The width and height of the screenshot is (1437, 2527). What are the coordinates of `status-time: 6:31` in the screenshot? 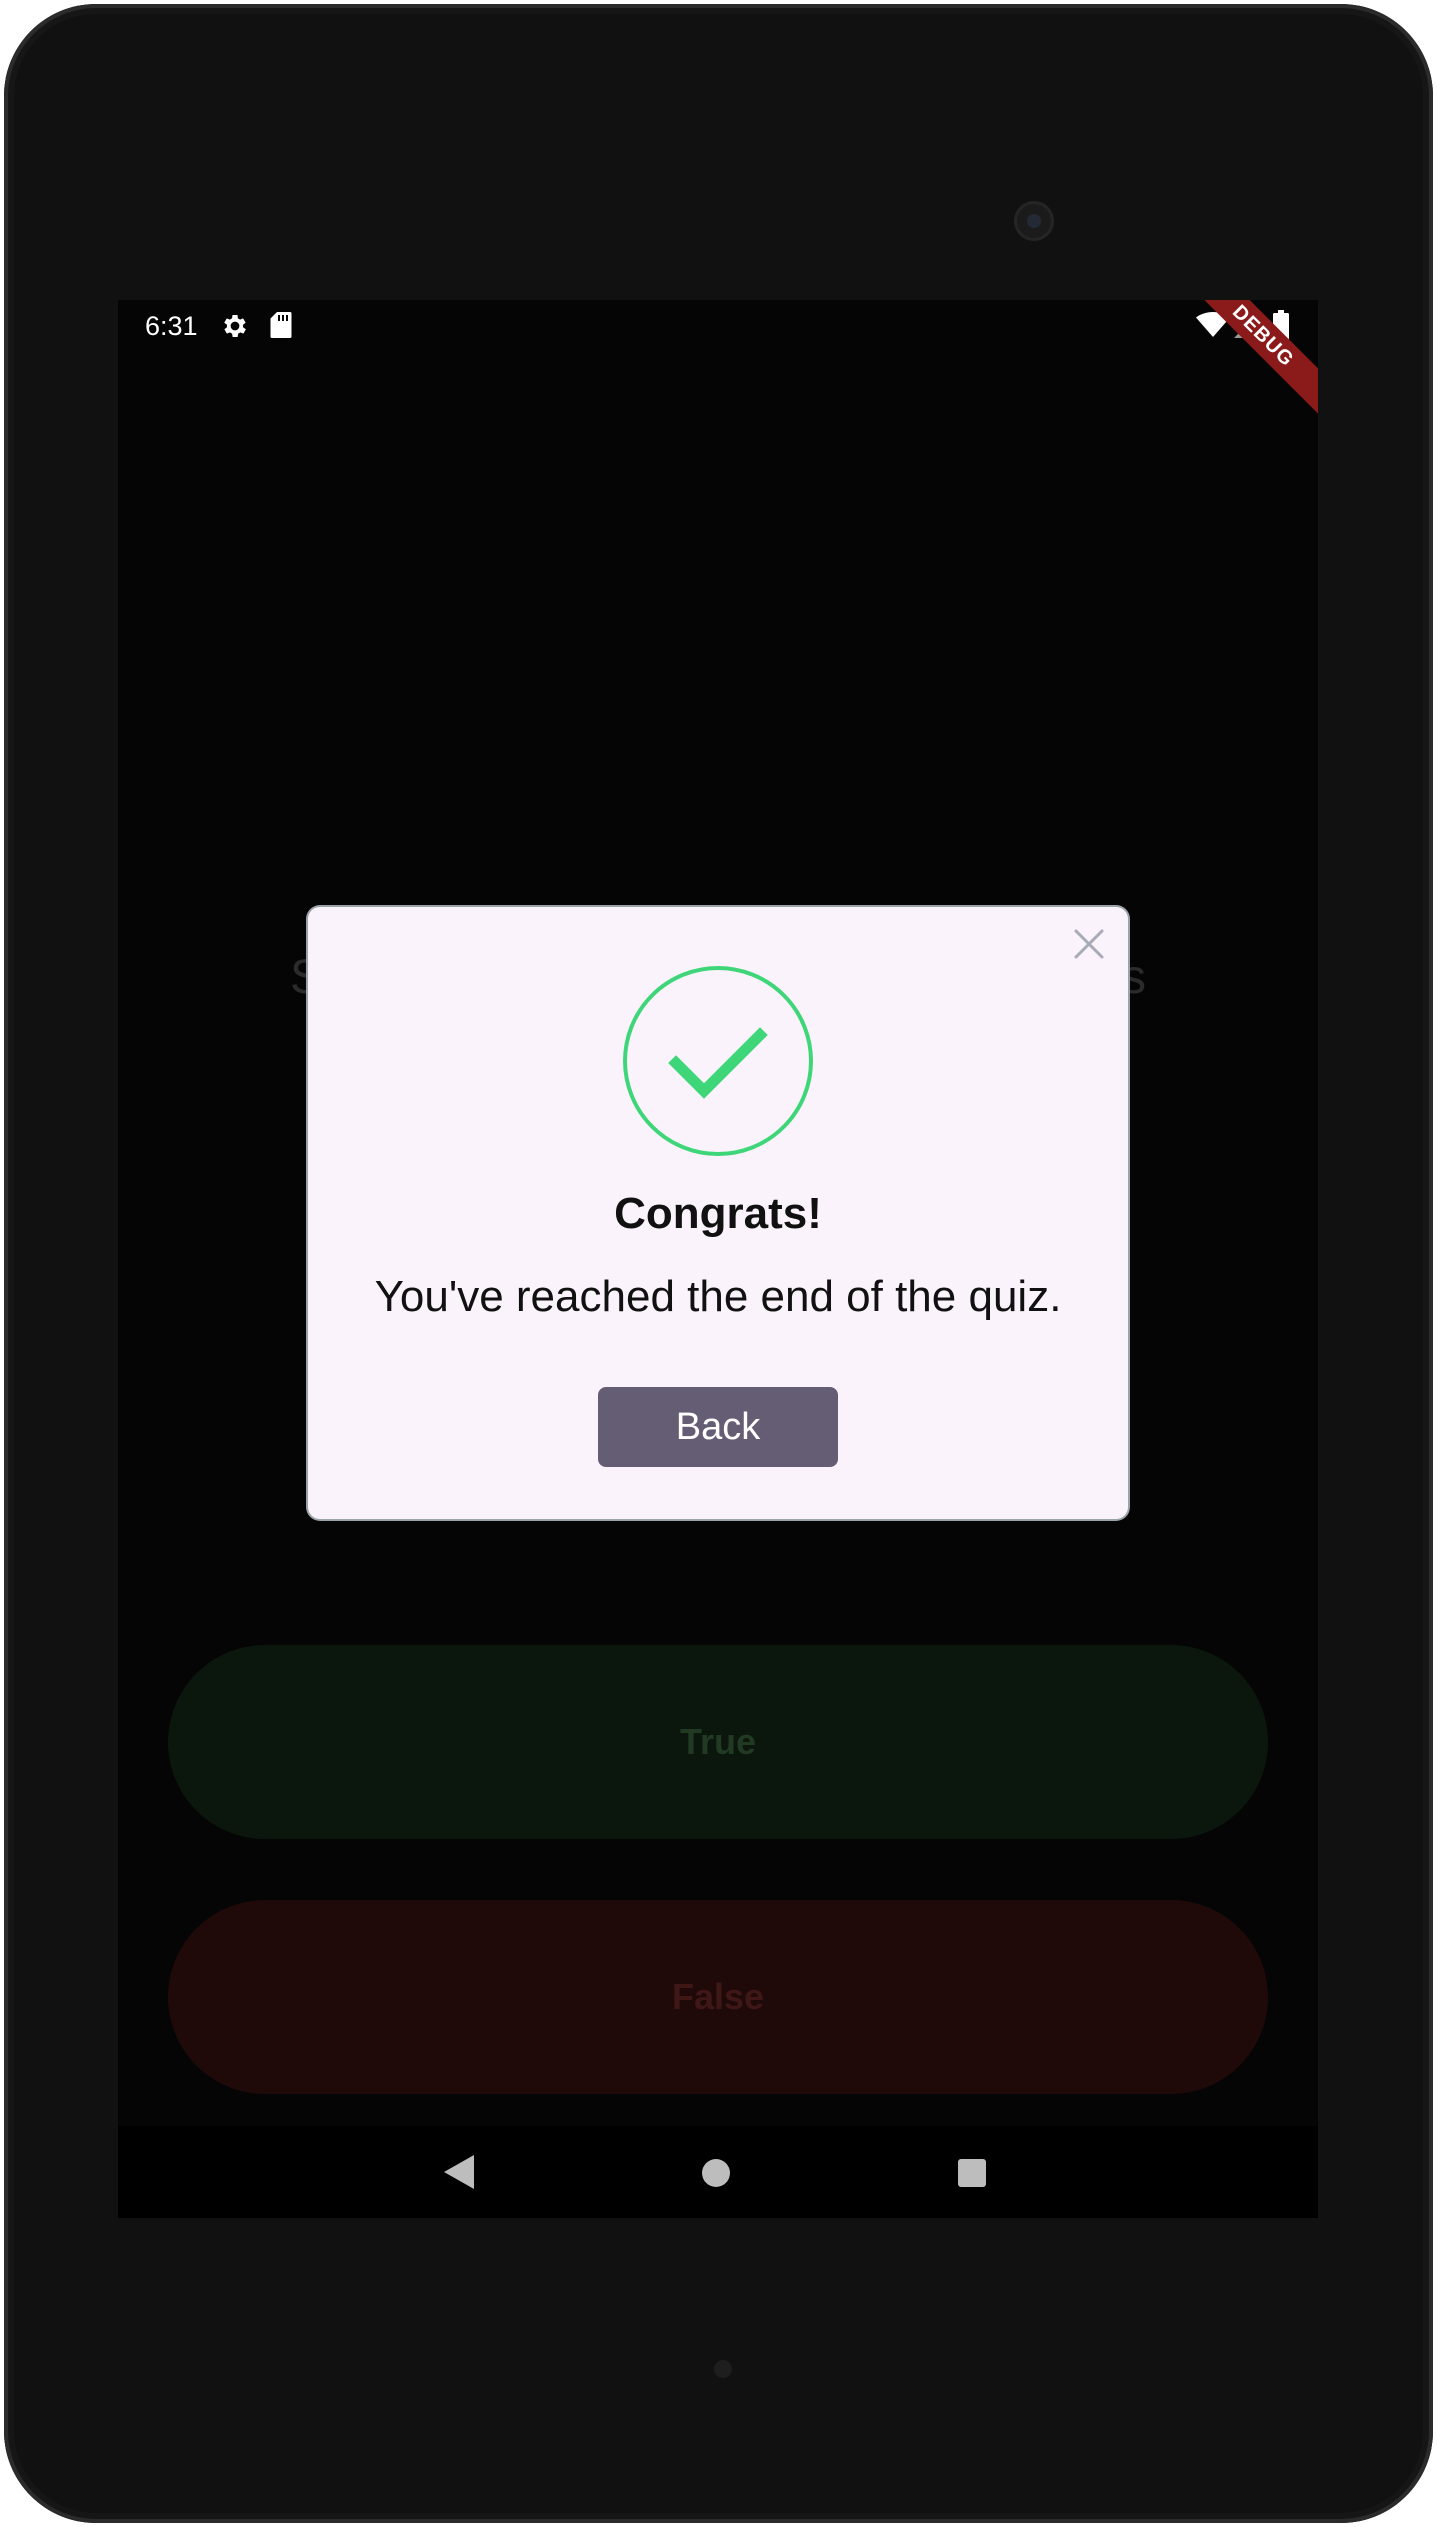 It's located at (171, 326).